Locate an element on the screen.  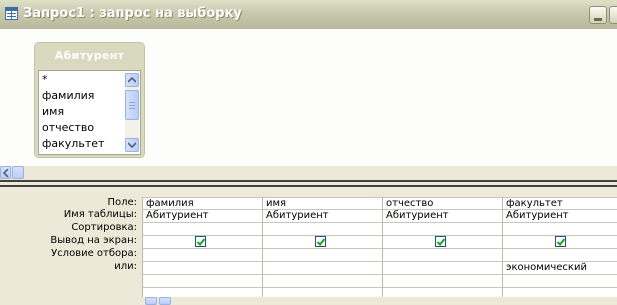
row-label-table: Имя таблицы: is located at coordinates (100, 214).